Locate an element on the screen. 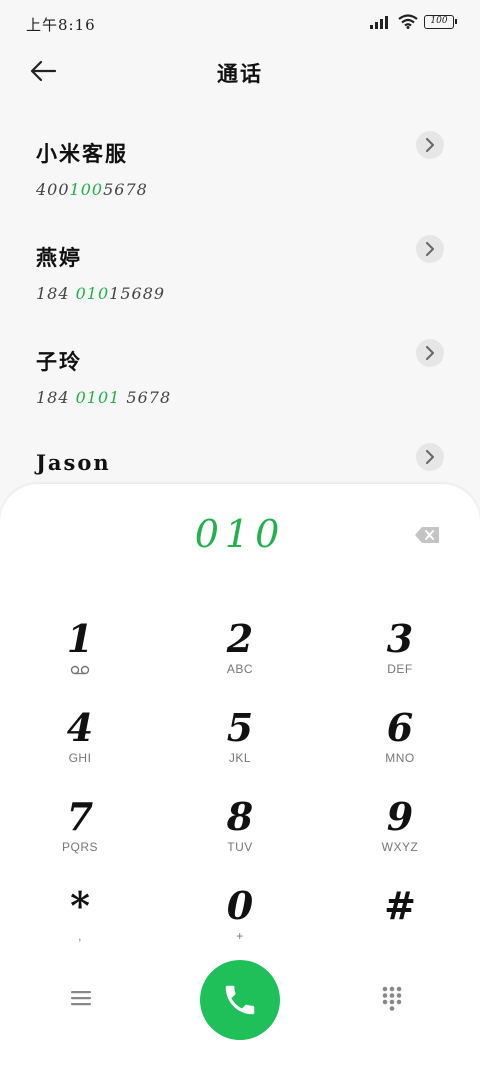 The image size is (480, 1066). key-letters: MNO is located at coordinates (400, 758).